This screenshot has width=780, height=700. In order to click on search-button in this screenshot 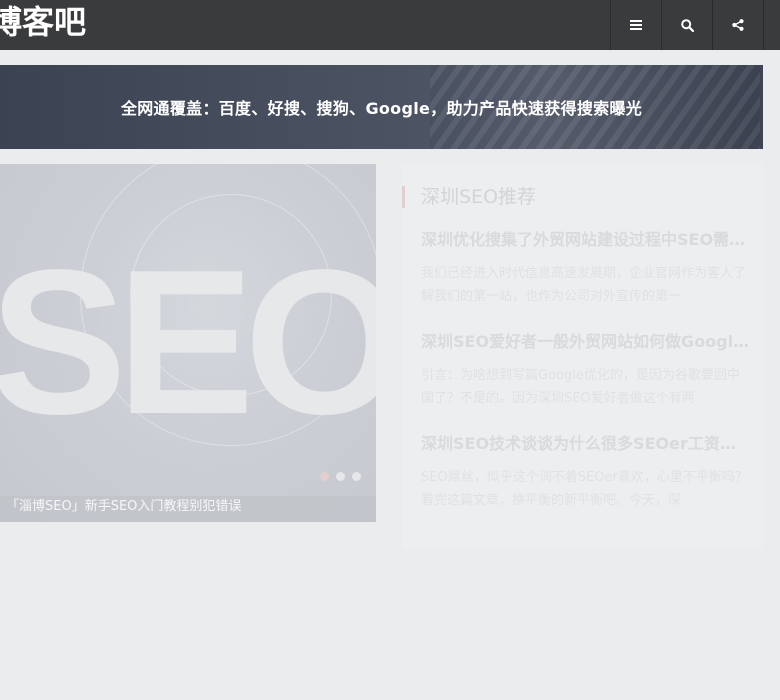, I will do `click(686, 25)`.